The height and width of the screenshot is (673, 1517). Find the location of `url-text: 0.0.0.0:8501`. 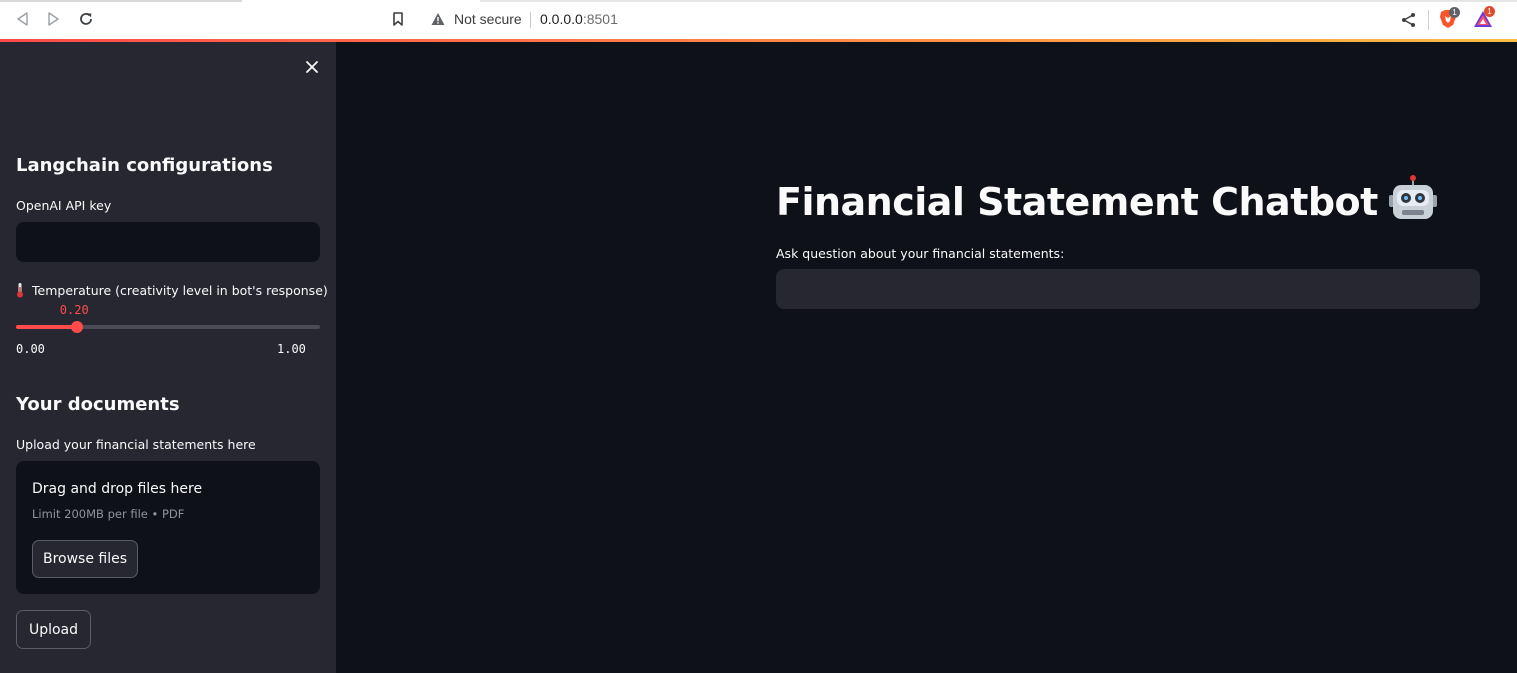

url-text: 0.0.0.0:8501 is located at coordinates (579, 19).